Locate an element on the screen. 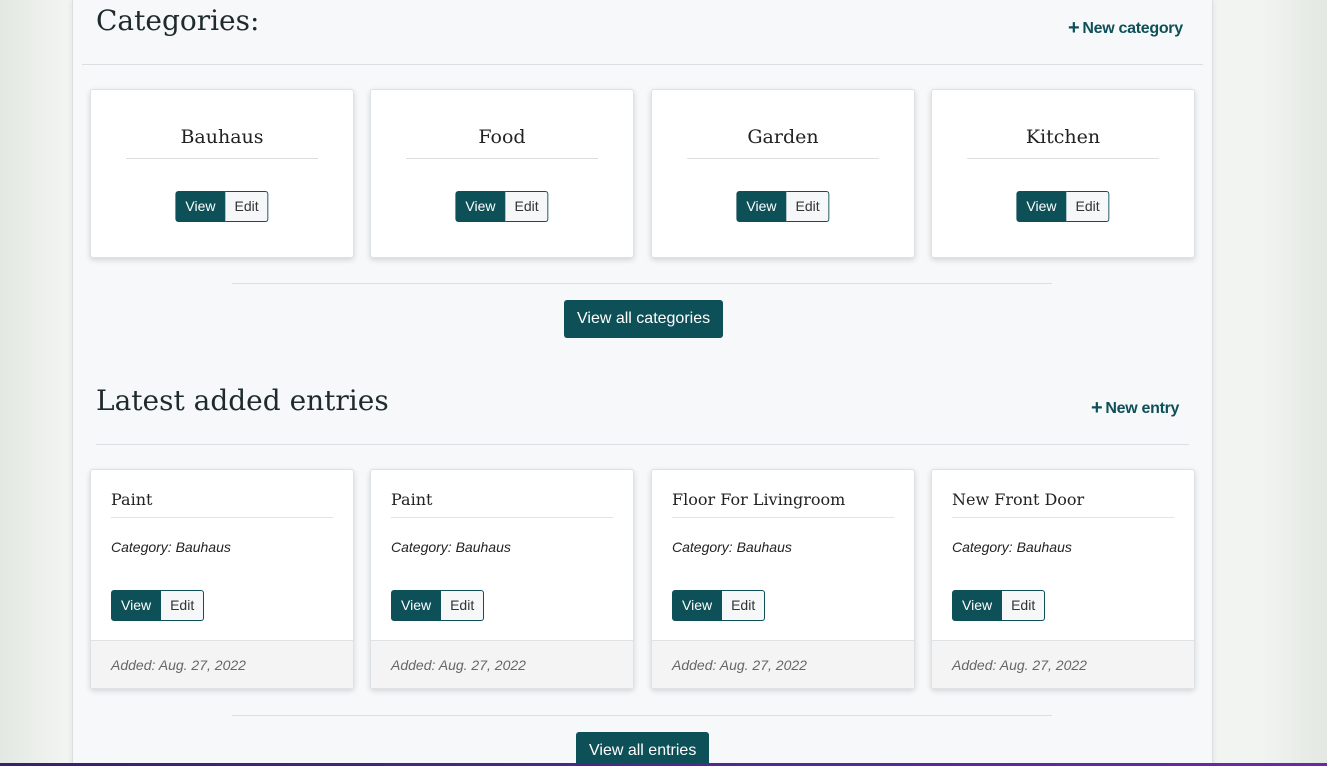 This screenshot has width=1327, height=766. category-name: Bauhaus is located at coordinates (222, 137).